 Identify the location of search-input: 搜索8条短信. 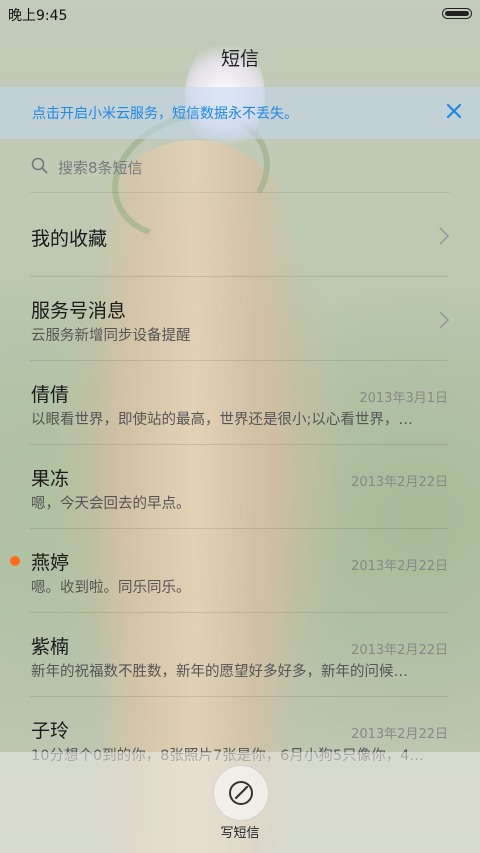
(240, 166).